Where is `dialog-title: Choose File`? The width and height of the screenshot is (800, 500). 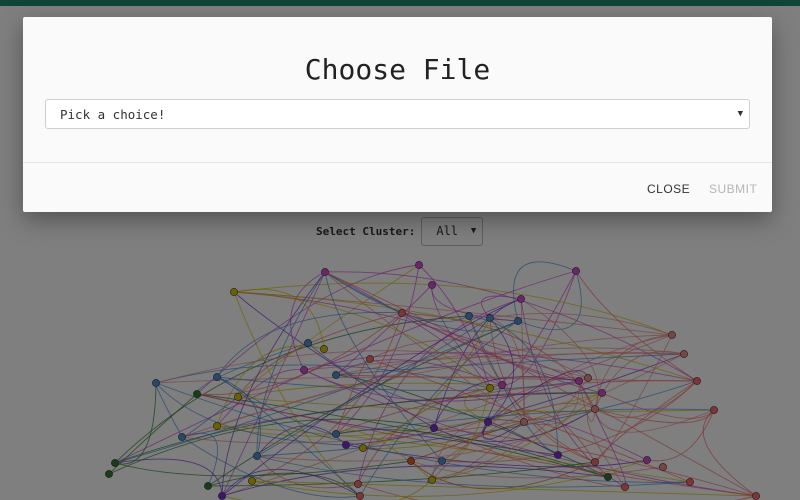
dialog-title: Choose File is located at coordinates (397, 69).